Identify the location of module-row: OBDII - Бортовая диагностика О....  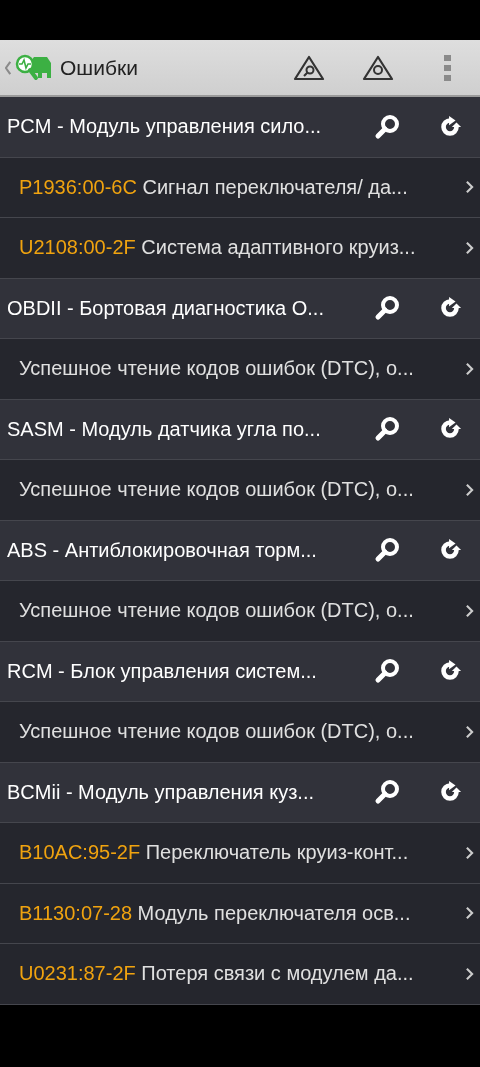
(240, 308).